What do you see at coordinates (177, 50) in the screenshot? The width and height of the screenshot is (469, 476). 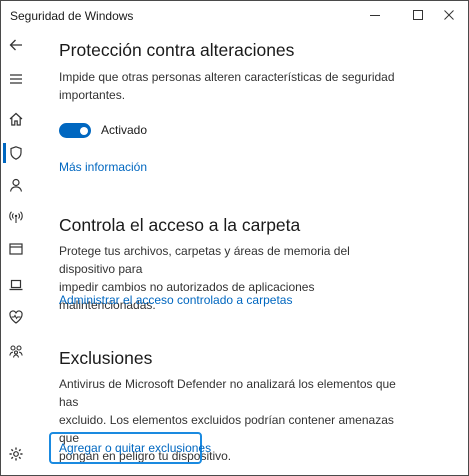 I see `tamper-protection-heading: Protección contra alteraciones` at bounding box center [177, 50].